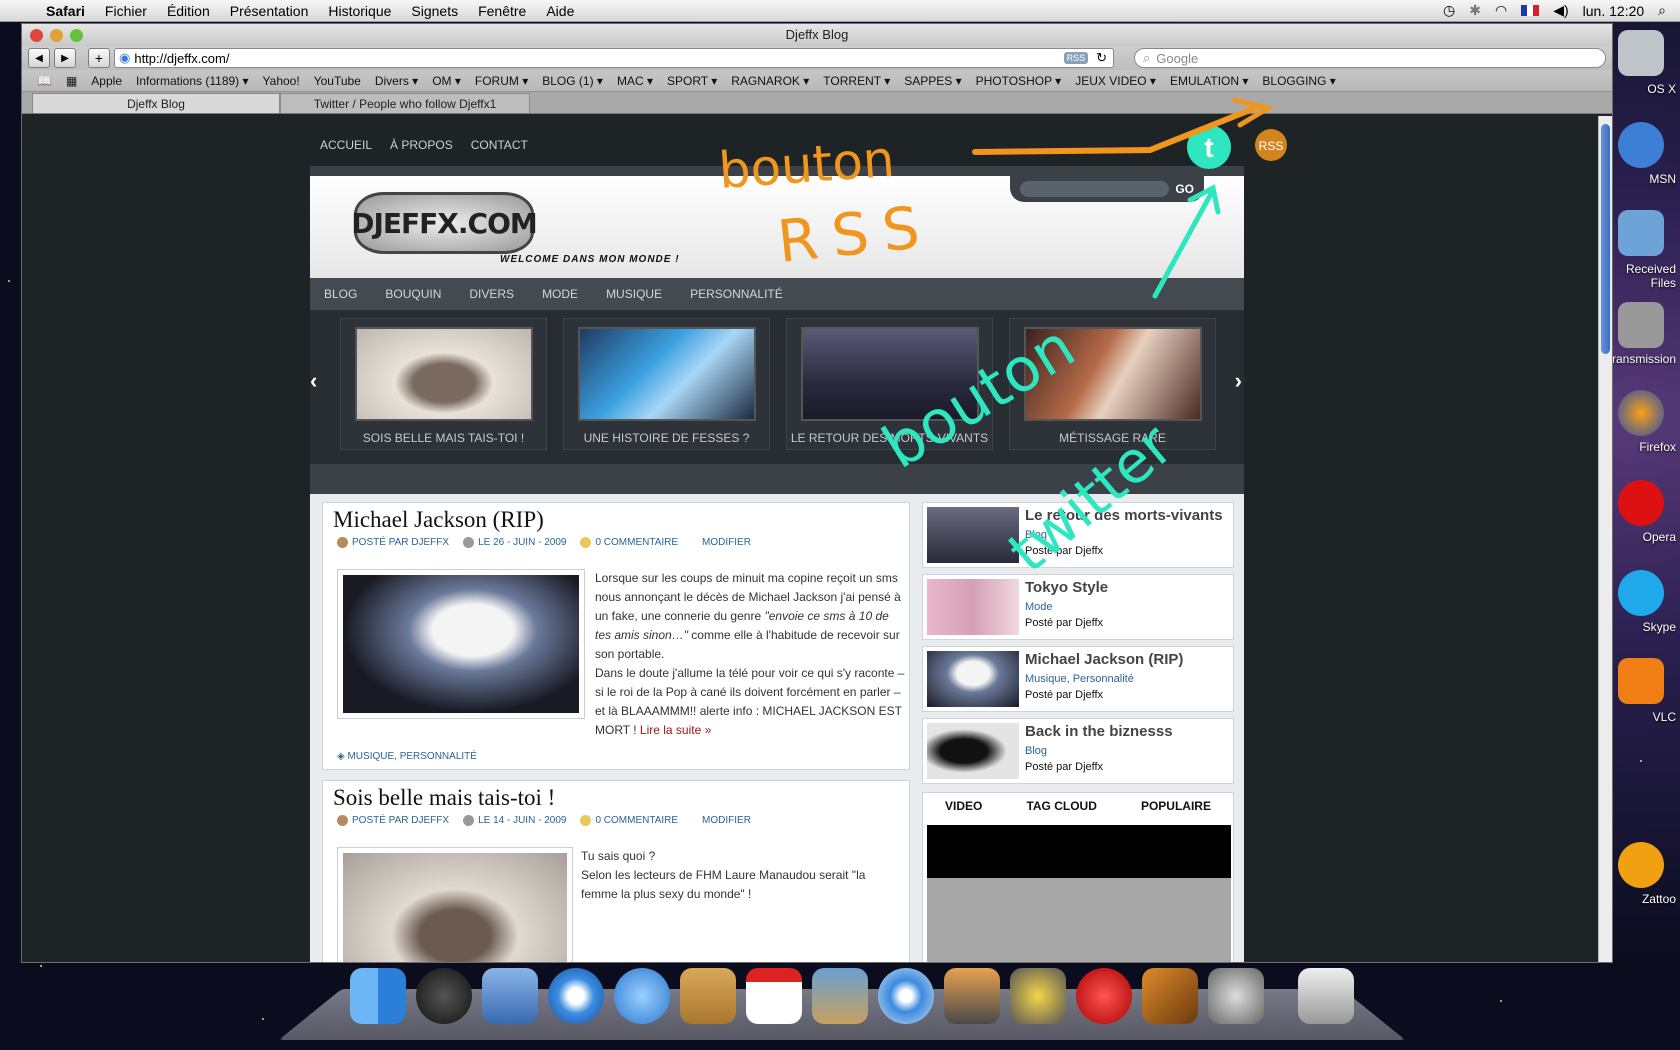 Image resolution: width=1680 pixels, height=1050 pixels. Describe the element at coordinates (1475, 10) in the screenshot. I see `bluetooth-icon: ✱` at that location.